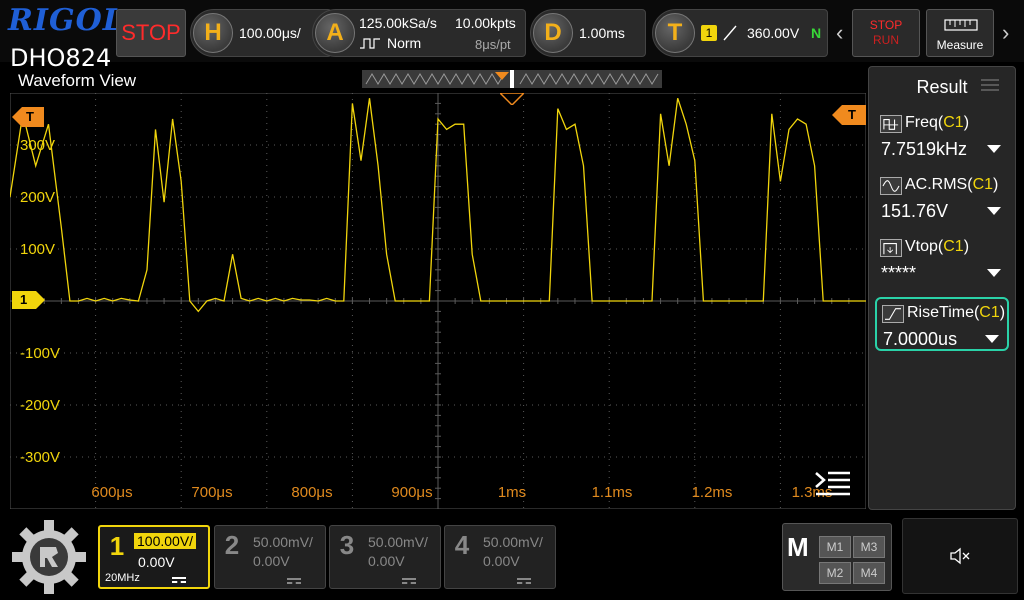  Describe the element at coordinates (740, 33) in the screenshot. I see `trigger-control: T 1 360.00V N` at that location.